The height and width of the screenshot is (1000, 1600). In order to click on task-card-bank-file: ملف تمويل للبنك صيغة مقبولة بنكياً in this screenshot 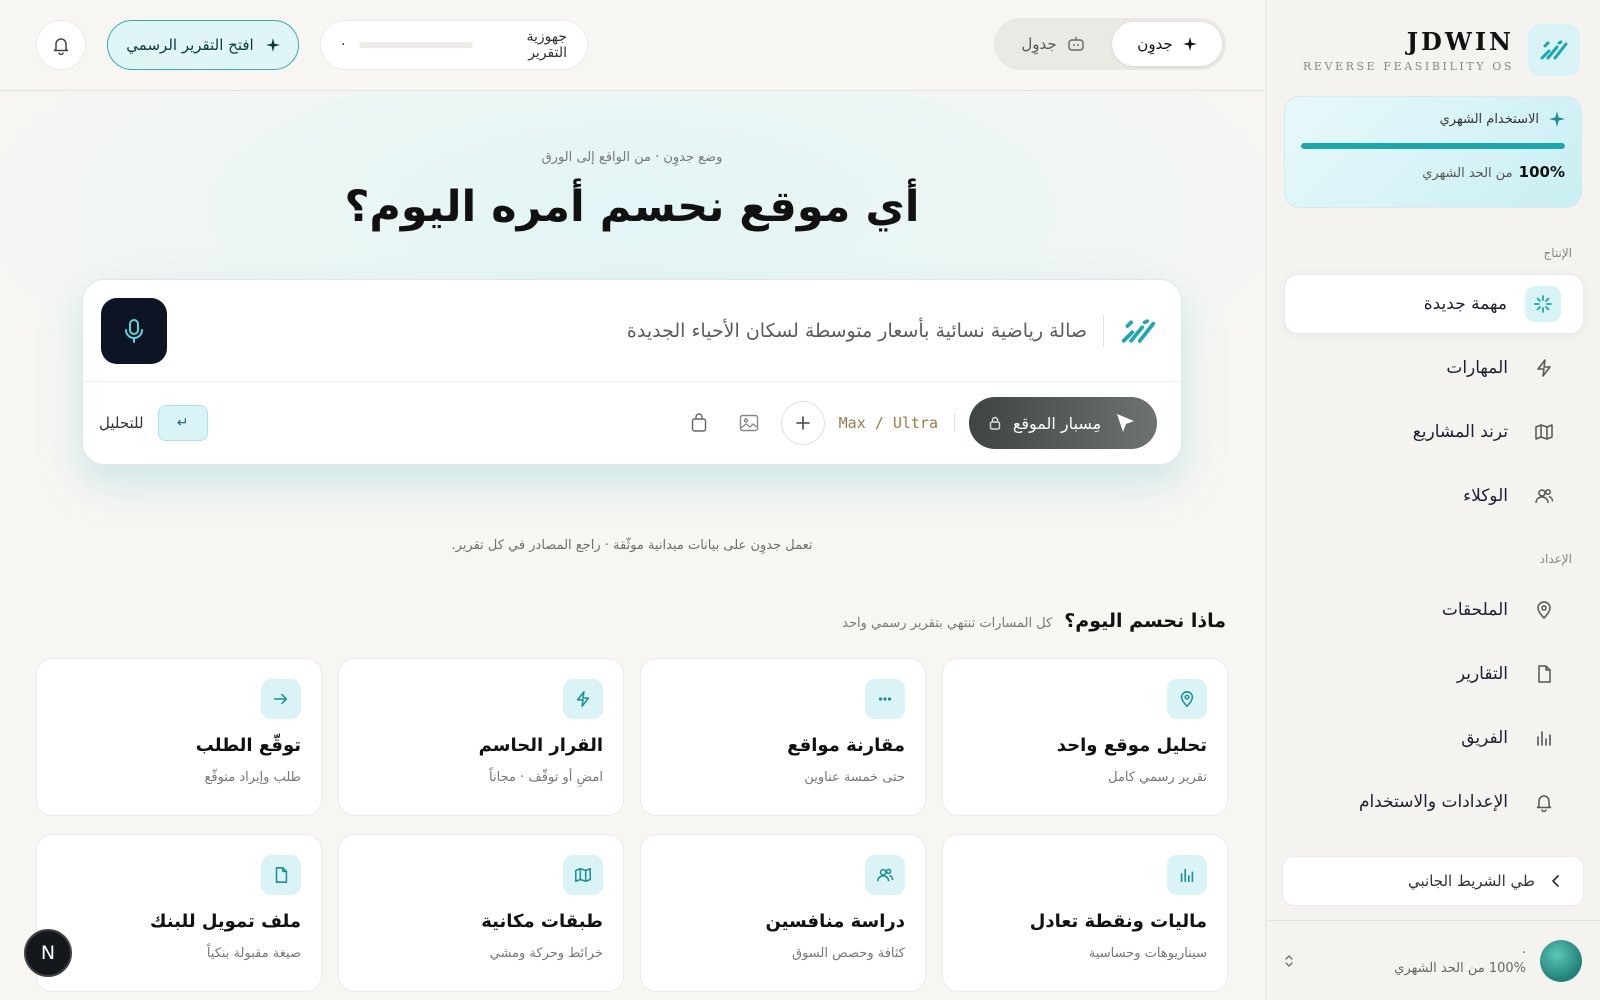, I will do `click(179, 913)`.